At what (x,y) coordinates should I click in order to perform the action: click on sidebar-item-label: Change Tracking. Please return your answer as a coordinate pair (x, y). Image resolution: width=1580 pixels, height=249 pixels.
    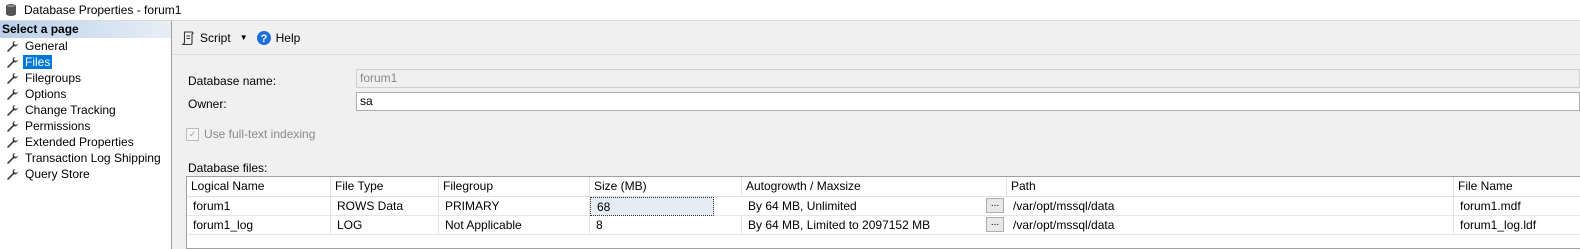
    Looking at the image, I should click on (70, 110).